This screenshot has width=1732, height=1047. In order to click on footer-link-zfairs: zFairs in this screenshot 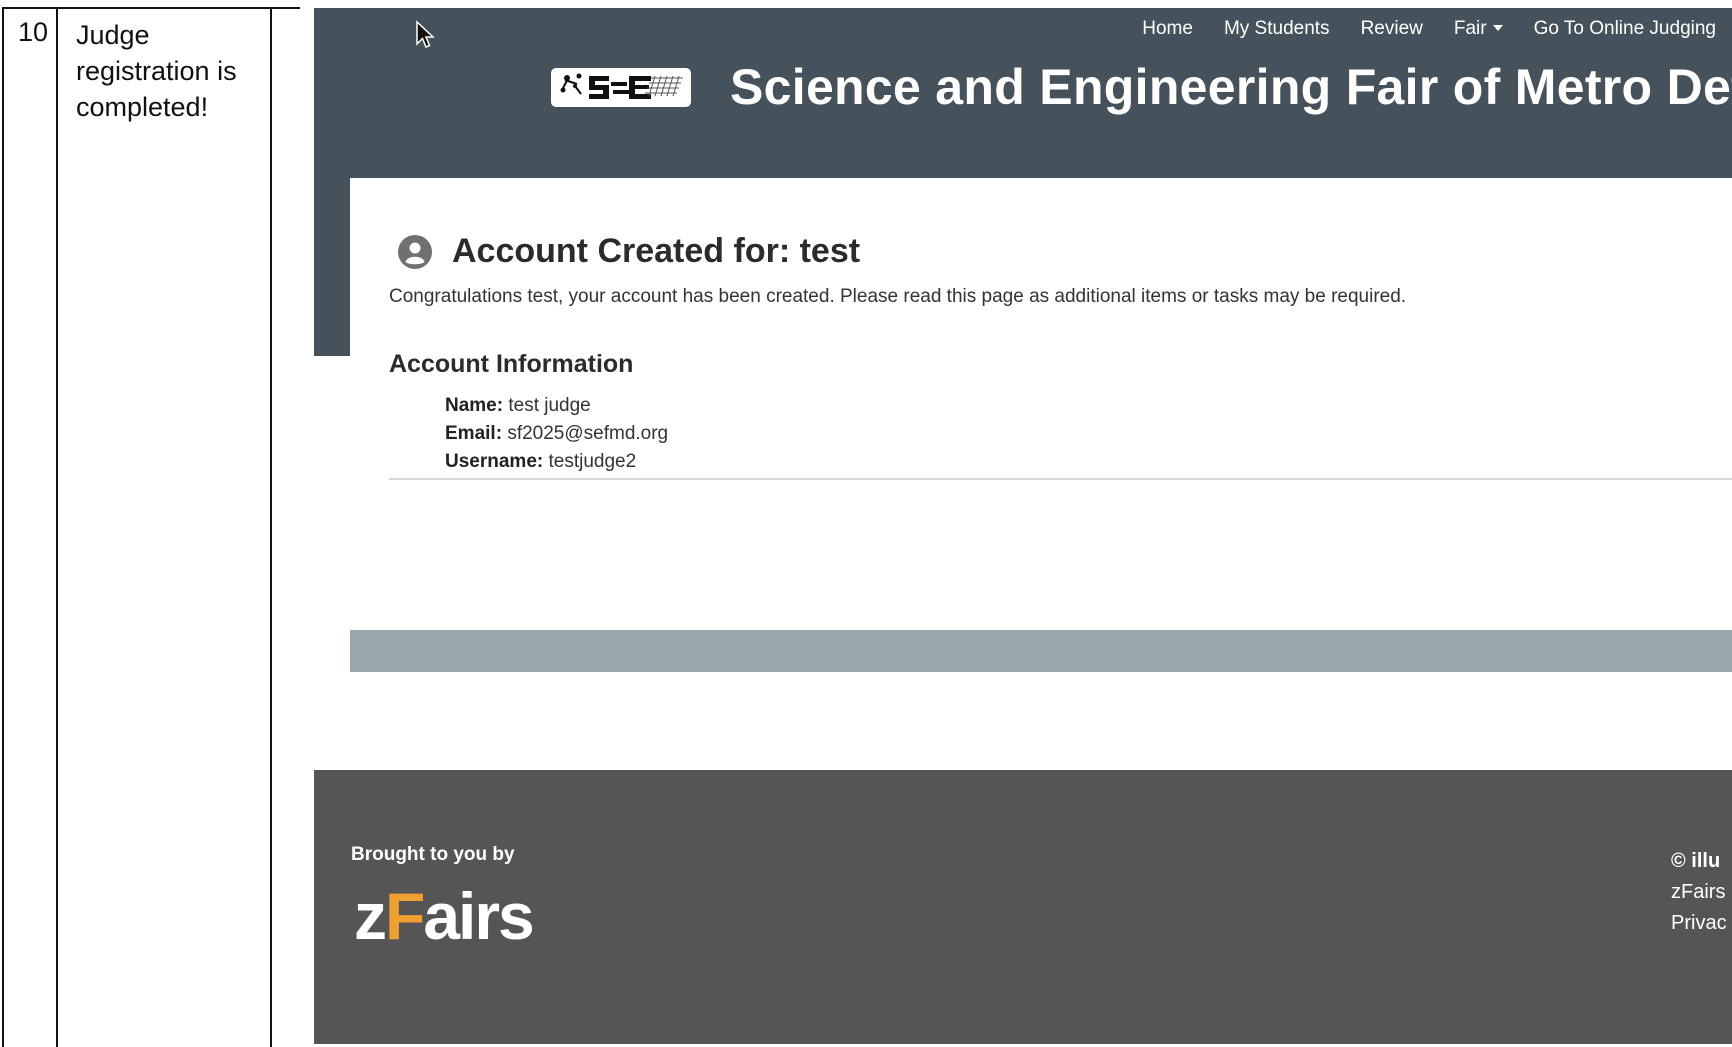, I will do `click(1699, 892)`.